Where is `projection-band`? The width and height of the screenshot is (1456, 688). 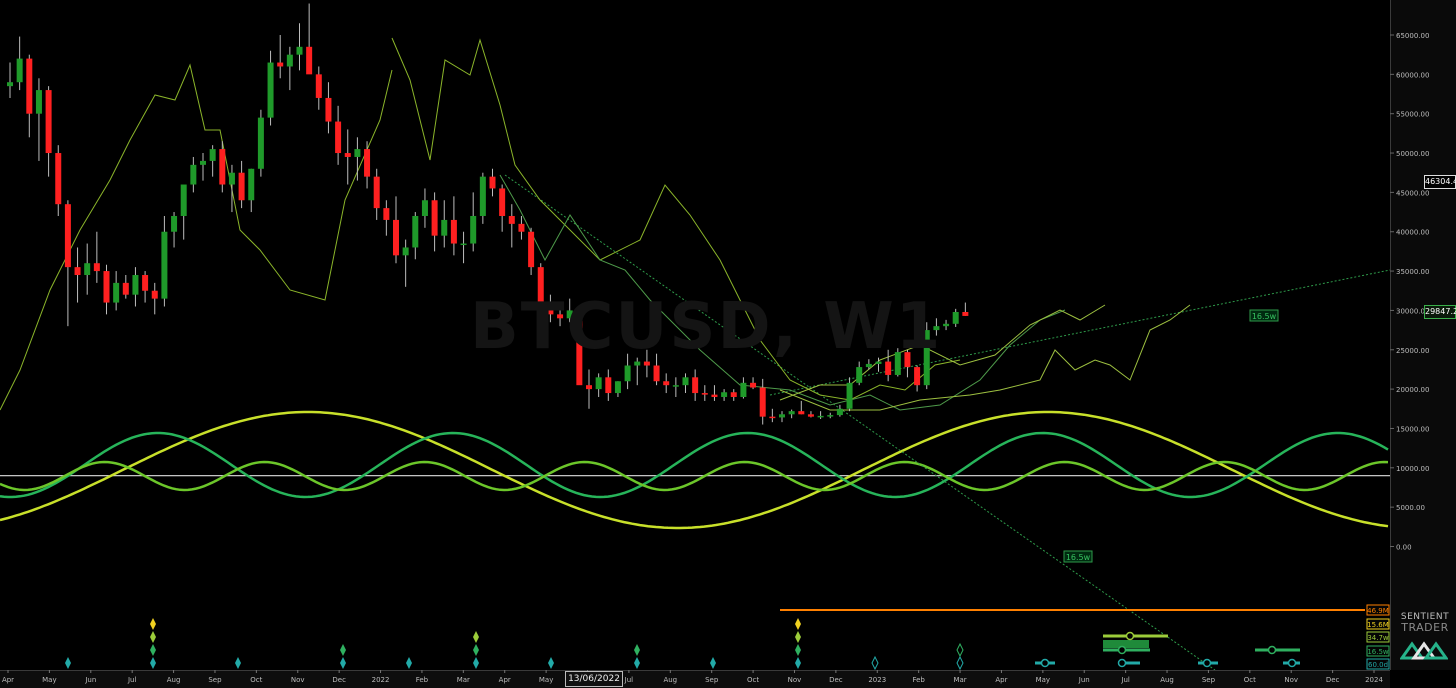 projection-band is located at coordinates (196, 237).